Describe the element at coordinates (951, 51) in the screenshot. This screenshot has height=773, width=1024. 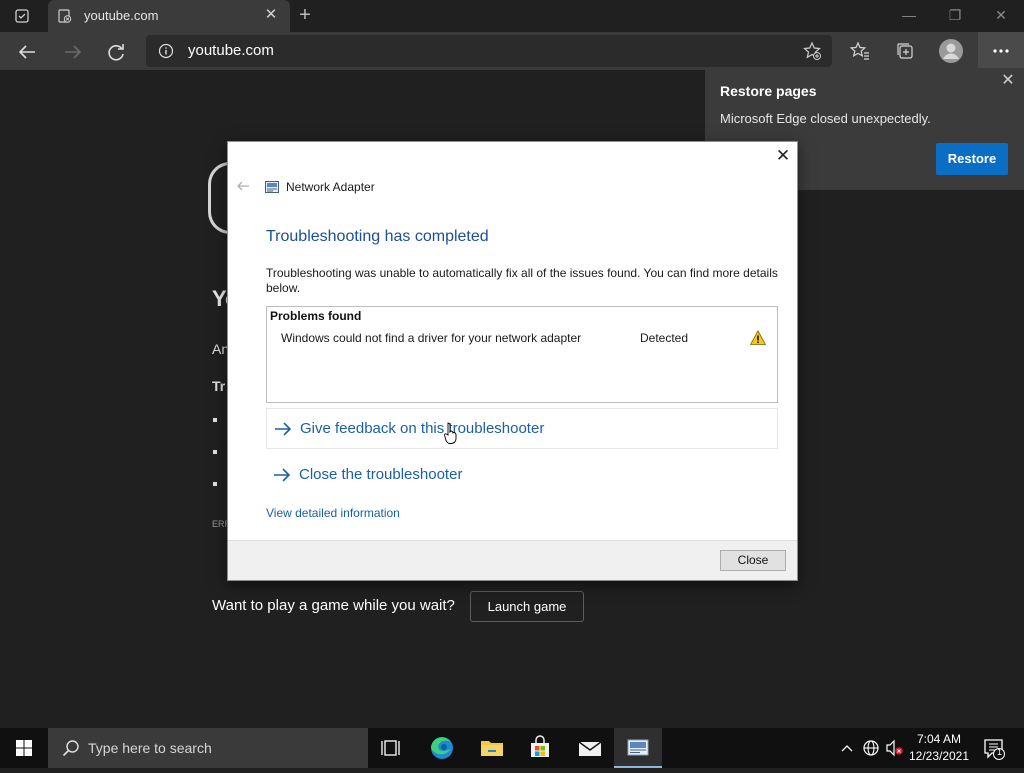
I see `profile-avatar-icon` at that location.